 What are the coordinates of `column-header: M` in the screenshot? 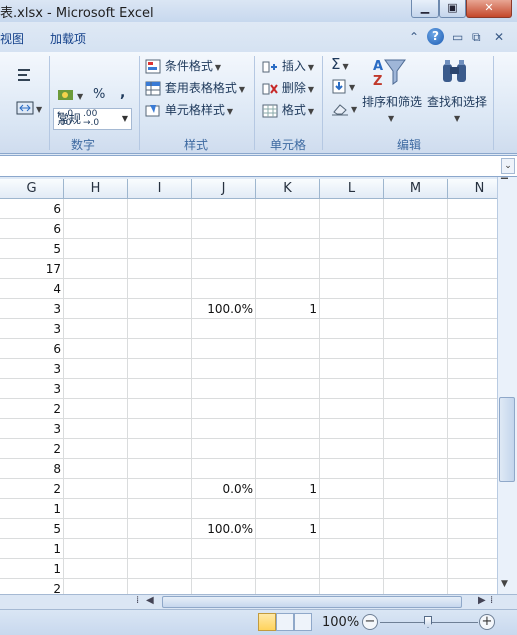 It's located at (416, 189).